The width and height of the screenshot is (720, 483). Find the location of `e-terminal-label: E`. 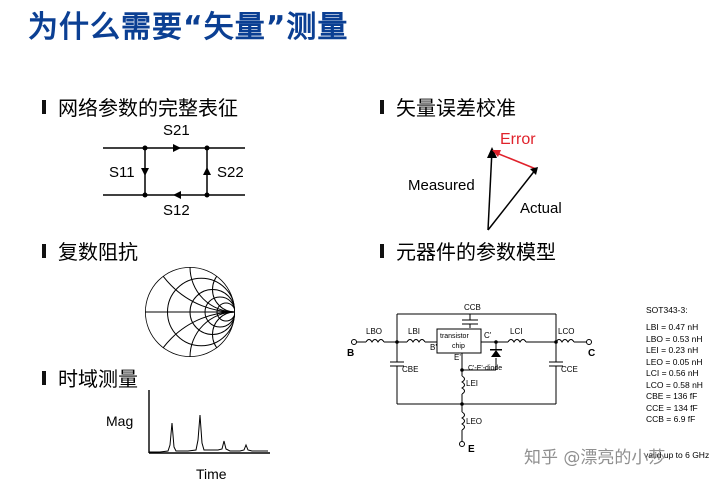

e-terminal-label: E is located at coordinates (471, 449).